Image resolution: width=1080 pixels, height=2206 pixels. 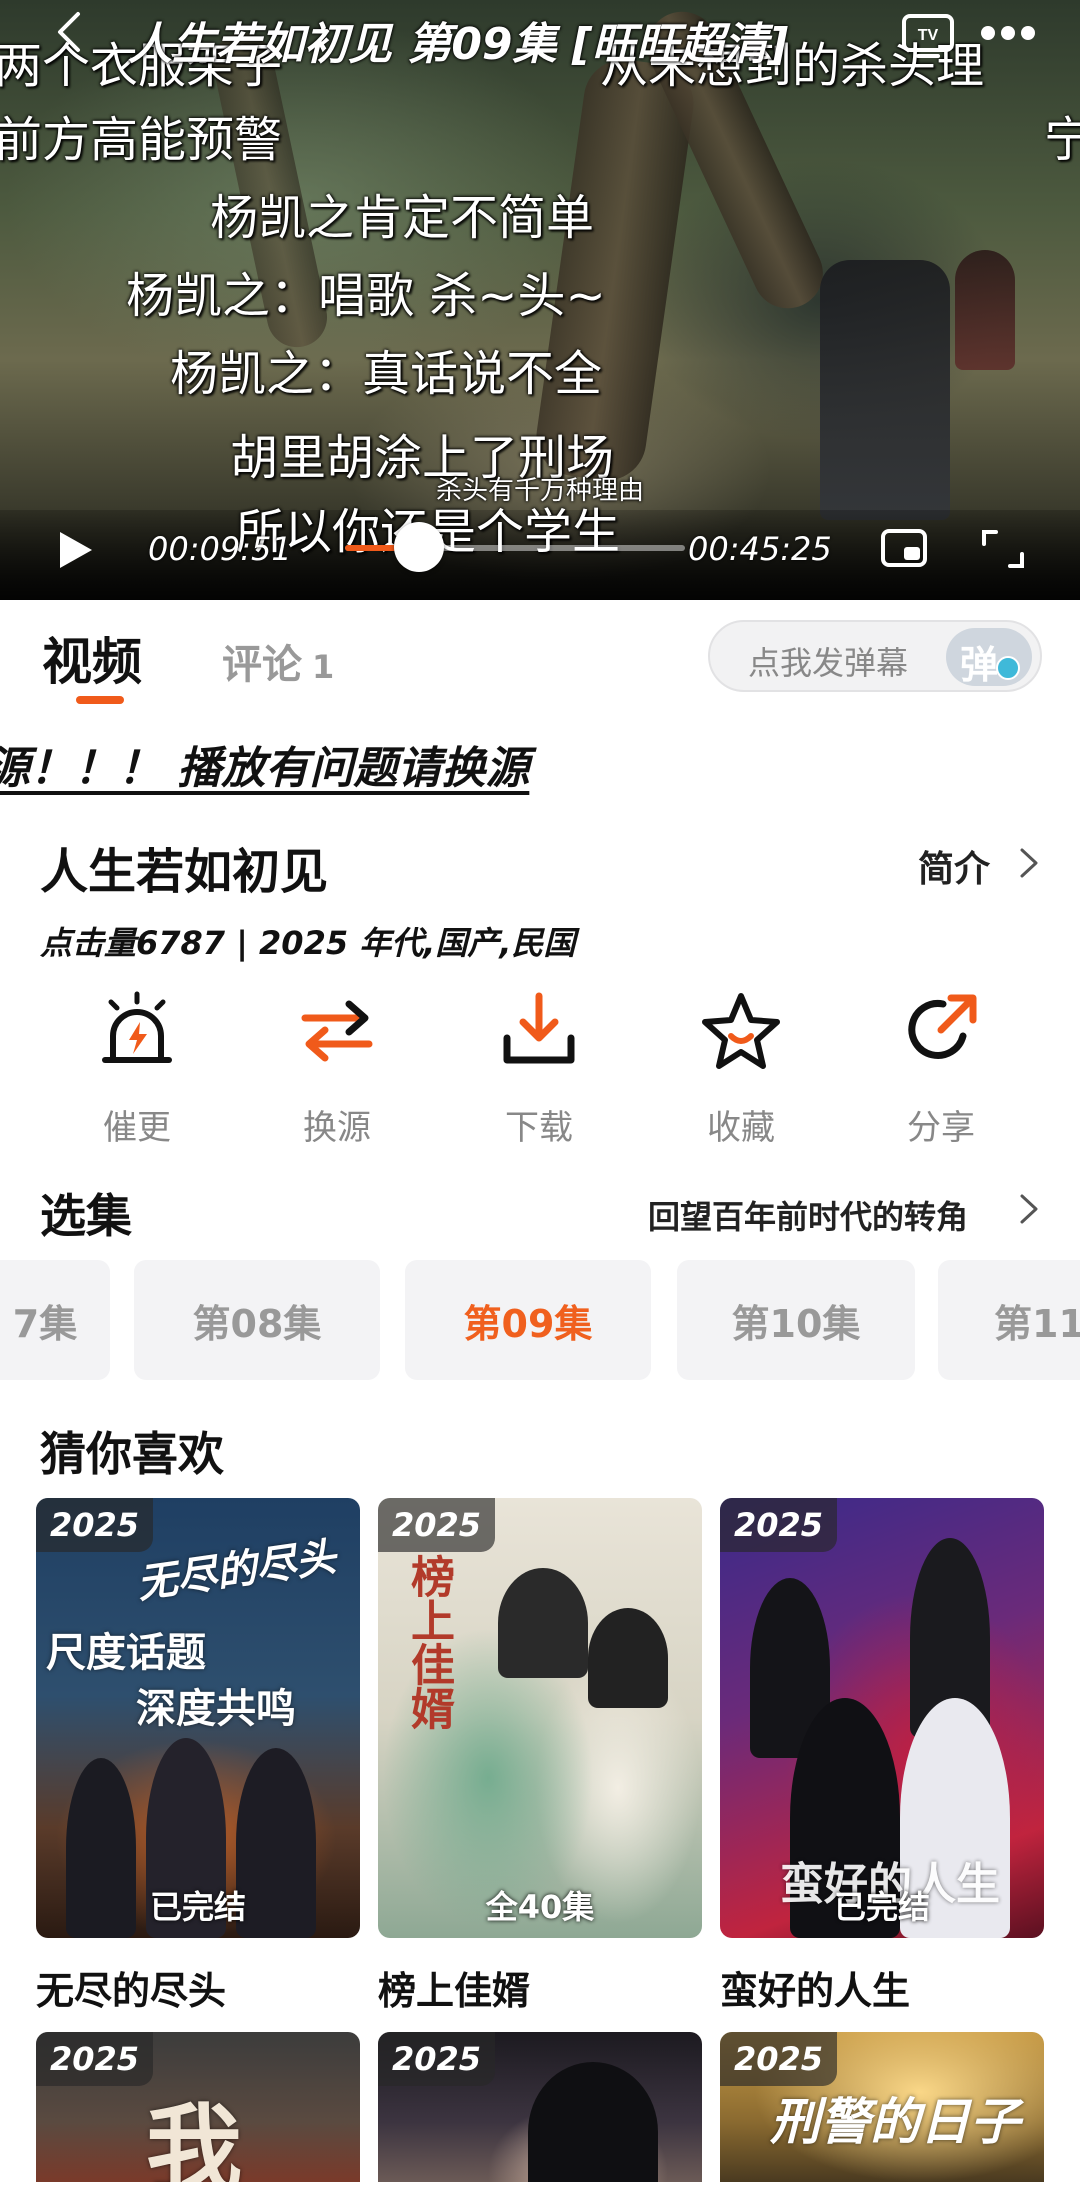 What do you see at coordinates (402, 218) in the screenshot?
I see `danmu-comment: 杨凯之肯定不简单` at bounding box center [402, 218].